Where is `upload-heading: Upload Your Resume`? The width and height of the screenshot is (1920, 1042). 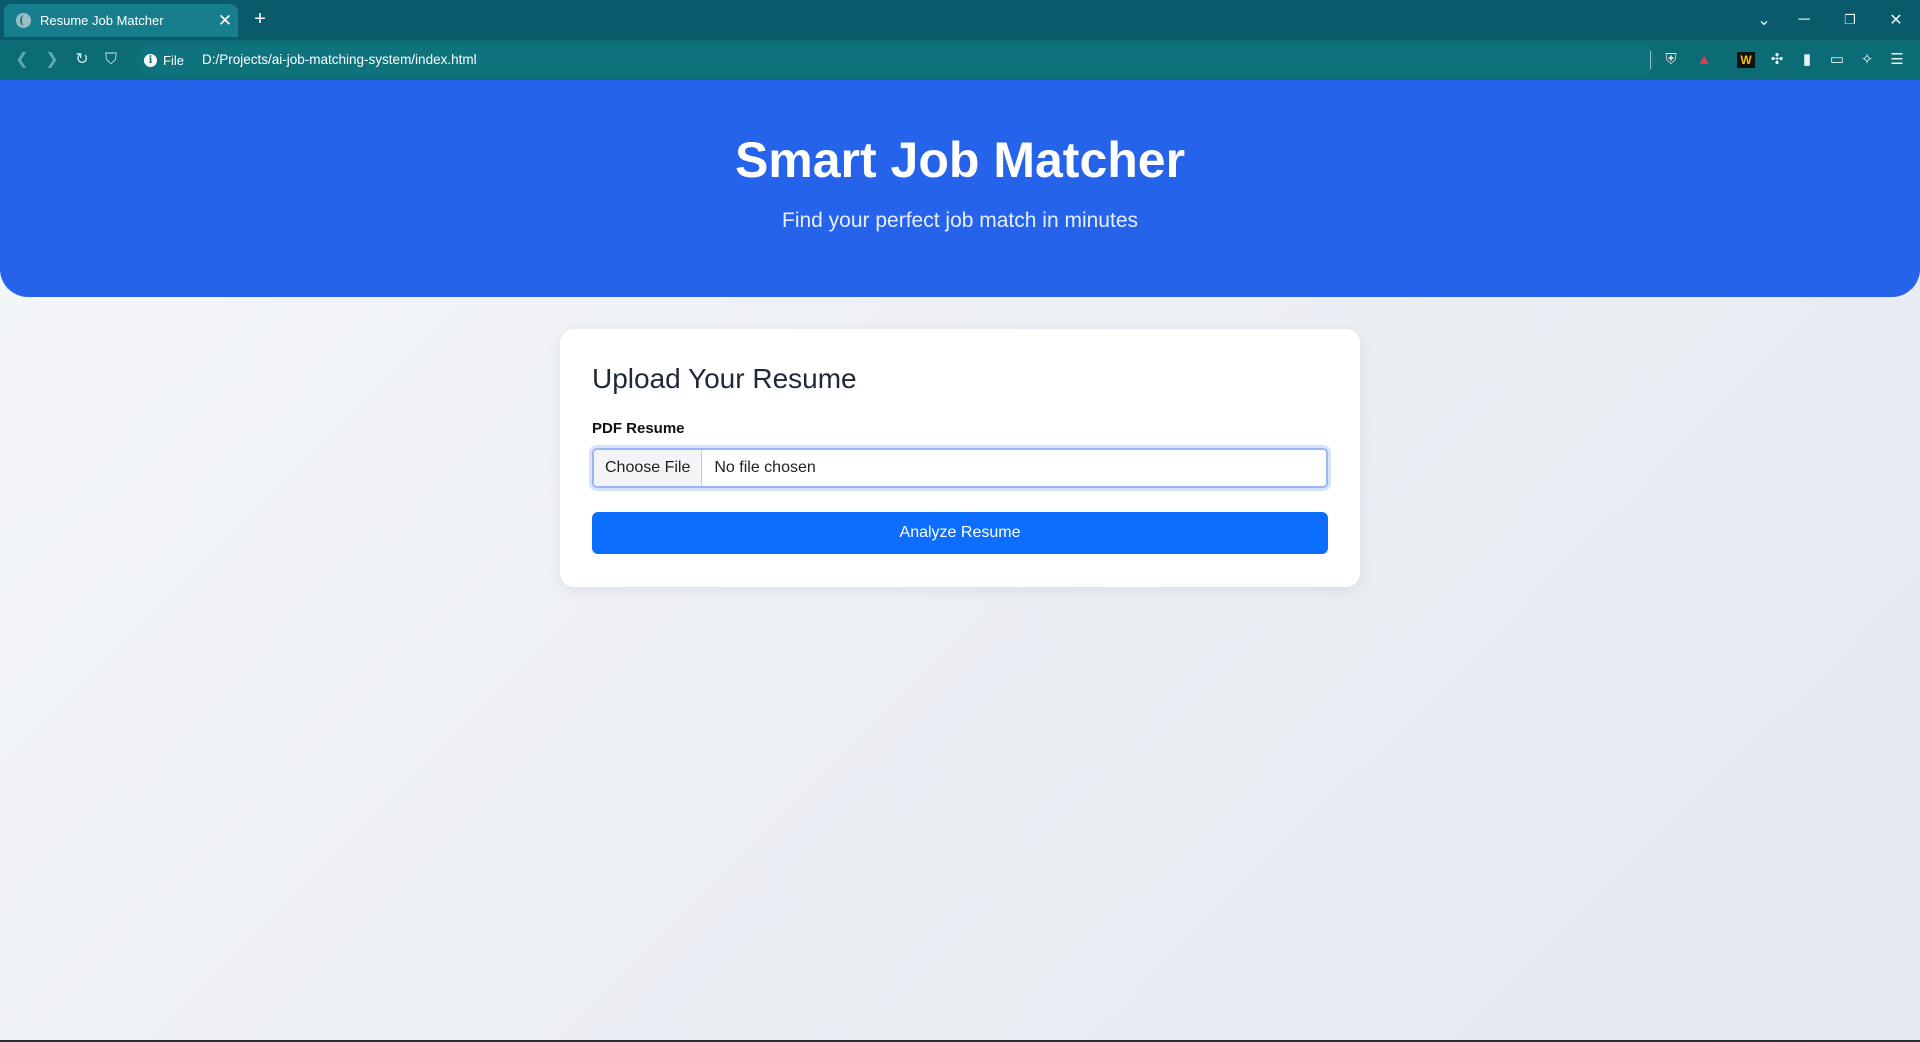 upload-heading: Upload Your Resume is located at coordinates (724, 378).